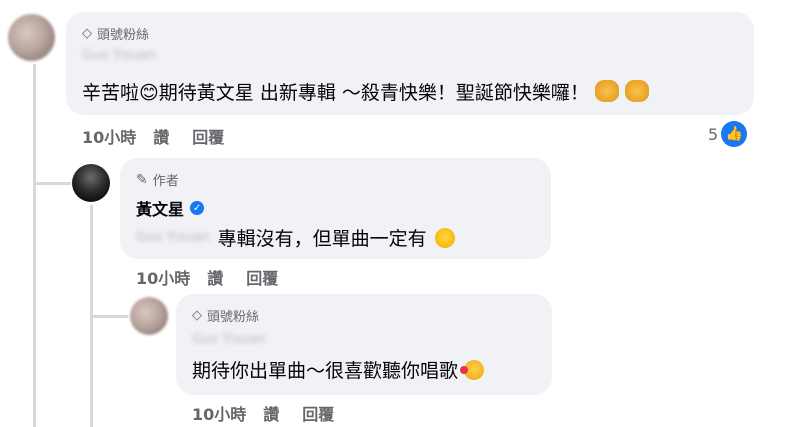 This screenshot has width=802, height=427. I want to click on badge-label: 作者, so click(165, 181).